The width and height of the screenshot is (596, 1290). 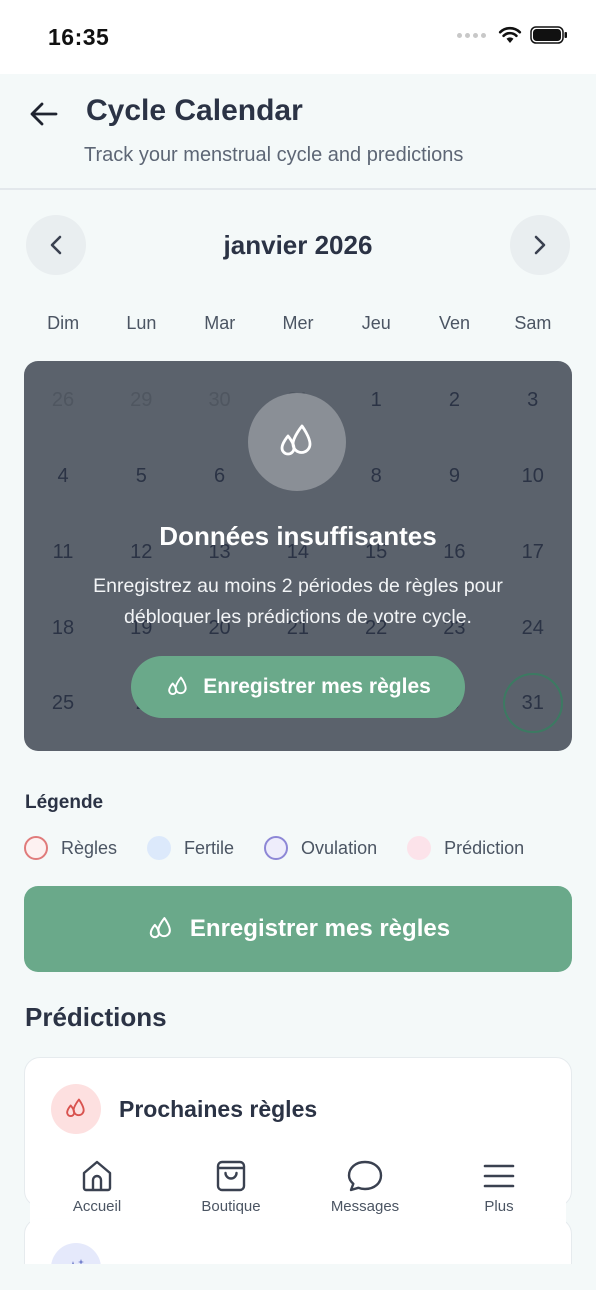 I want to click on month-label: janvier 2026, so click(x=298, y=245).